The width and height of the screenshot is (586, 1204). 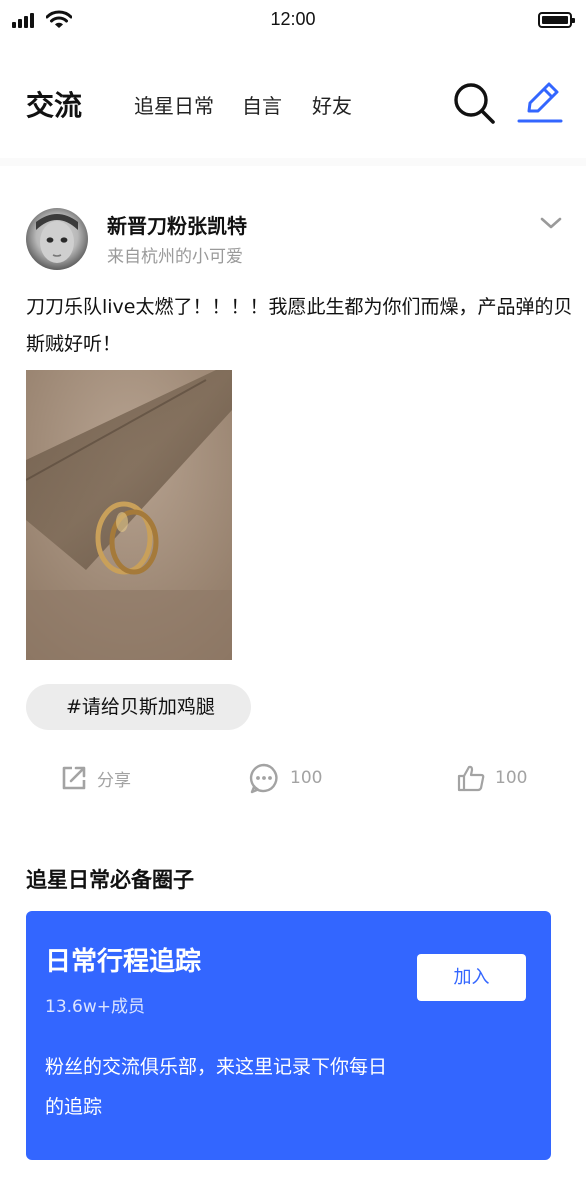 What do you see at coordinates (114, 780) in the screenshot?
I see `share-label: 分享` at bounding box center [114, 780].